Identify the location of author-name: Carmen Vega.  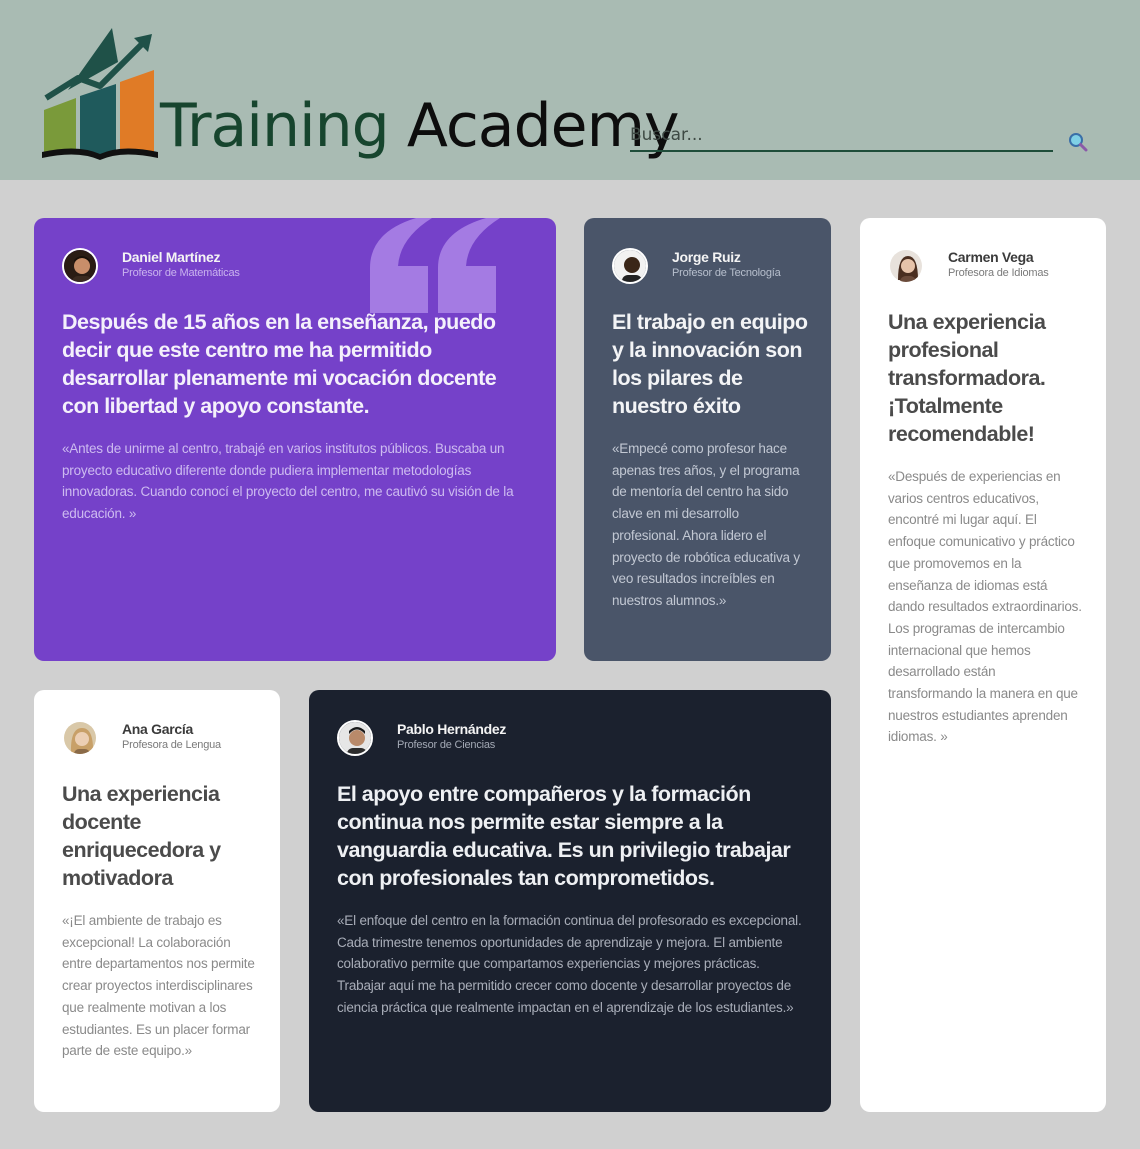
(991, 257).